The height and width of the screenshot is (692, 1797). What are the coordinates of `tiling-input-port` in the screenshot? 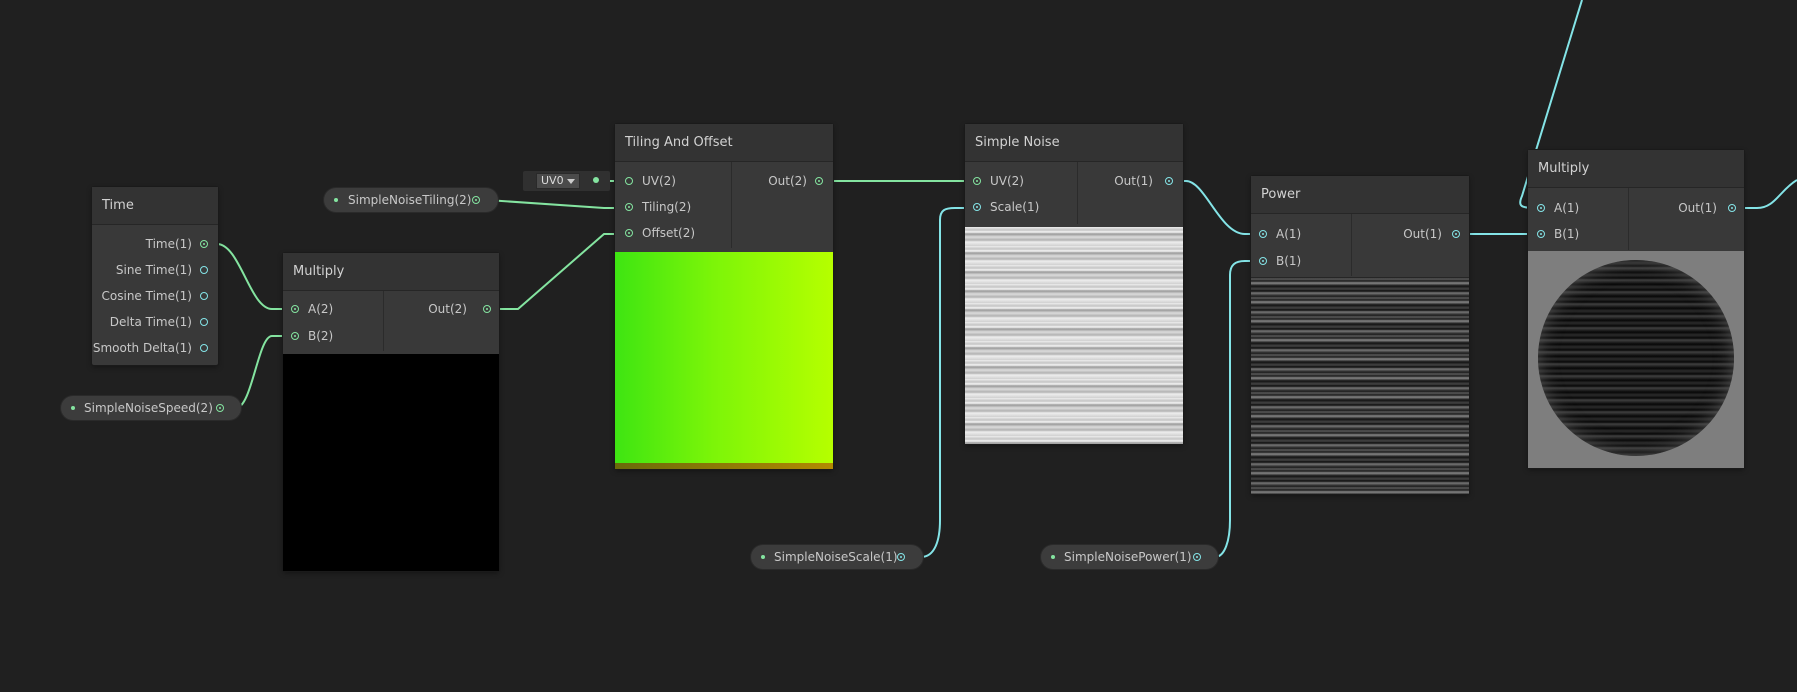 It's located at (629, 207).